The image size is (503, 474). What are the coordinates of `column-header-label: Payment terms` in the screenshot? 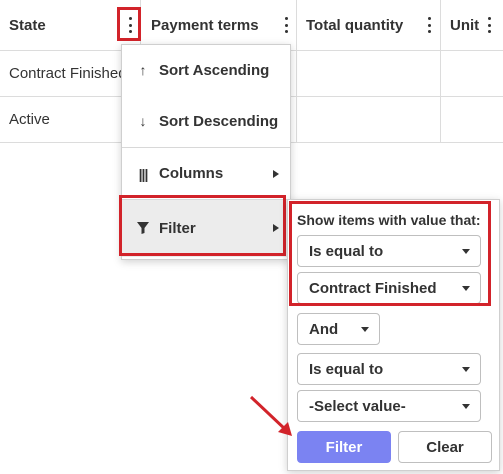 It's located at (205, 25).